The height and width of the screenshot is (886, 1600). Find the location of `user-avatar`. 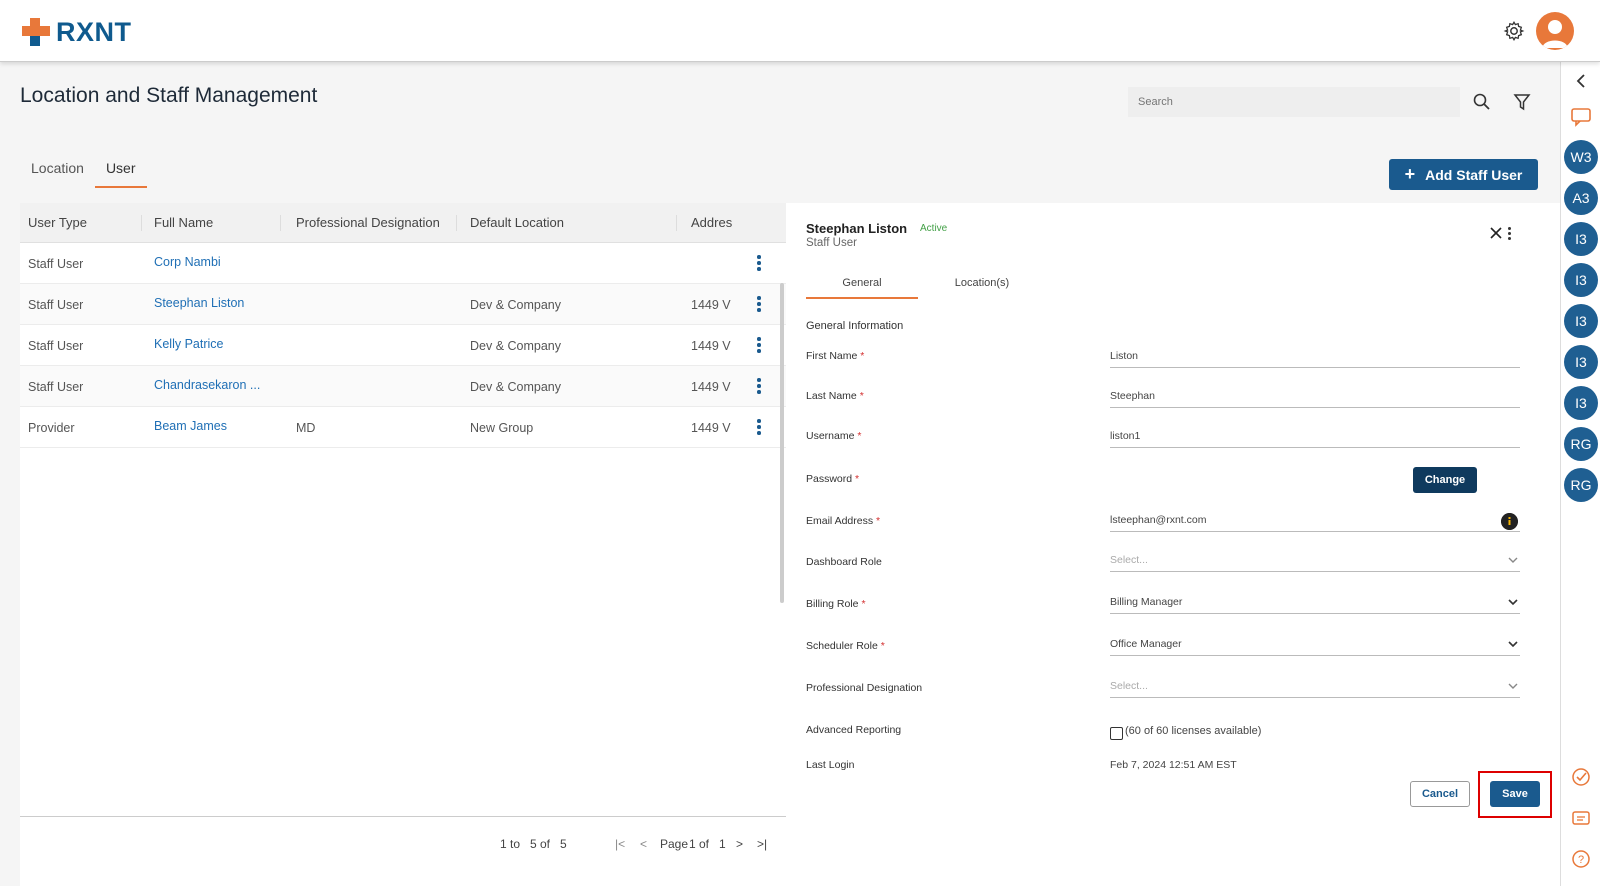

user-avatar is located at coordinates (1555, 31).